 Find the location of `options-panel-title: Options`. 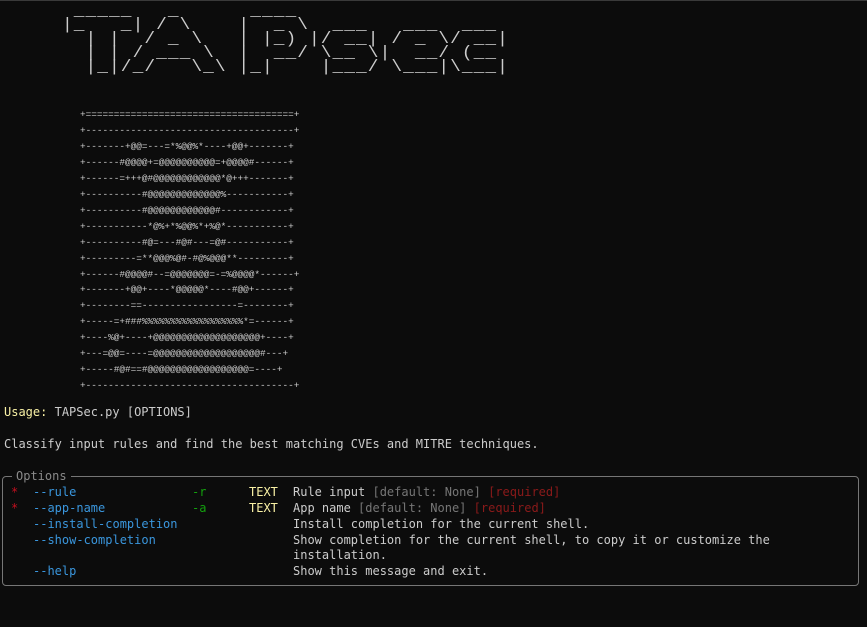

options-panel-title: Options is located at coordinates (41, 476).